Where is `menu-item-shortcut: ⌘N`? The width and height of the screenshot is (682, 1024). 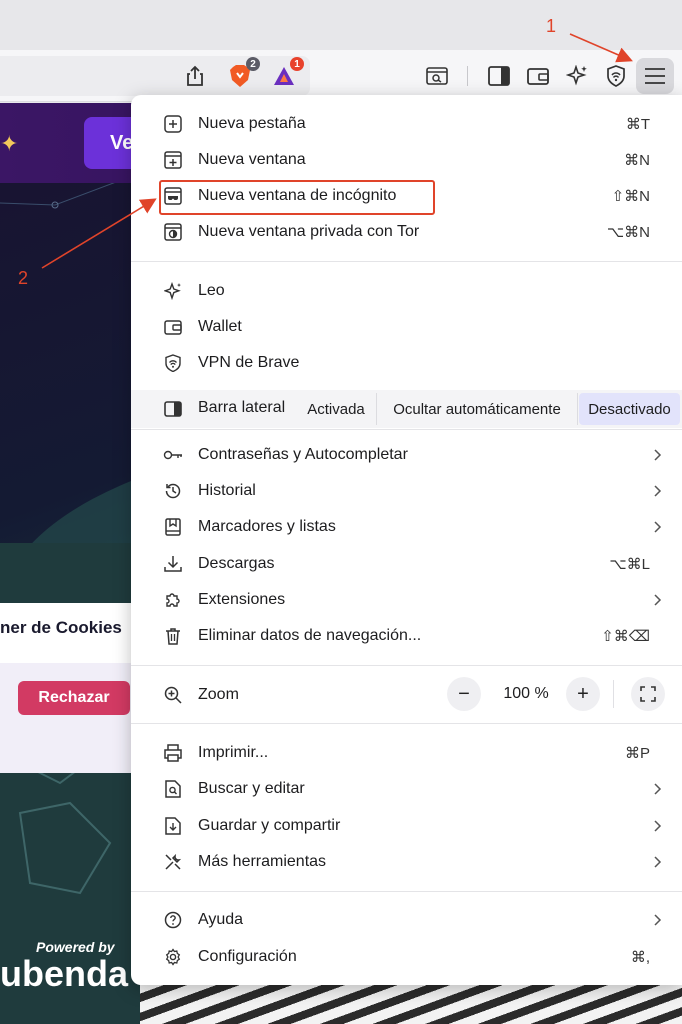 menu-item-shortcut: ⌘N is located at coordinates (637, 160).